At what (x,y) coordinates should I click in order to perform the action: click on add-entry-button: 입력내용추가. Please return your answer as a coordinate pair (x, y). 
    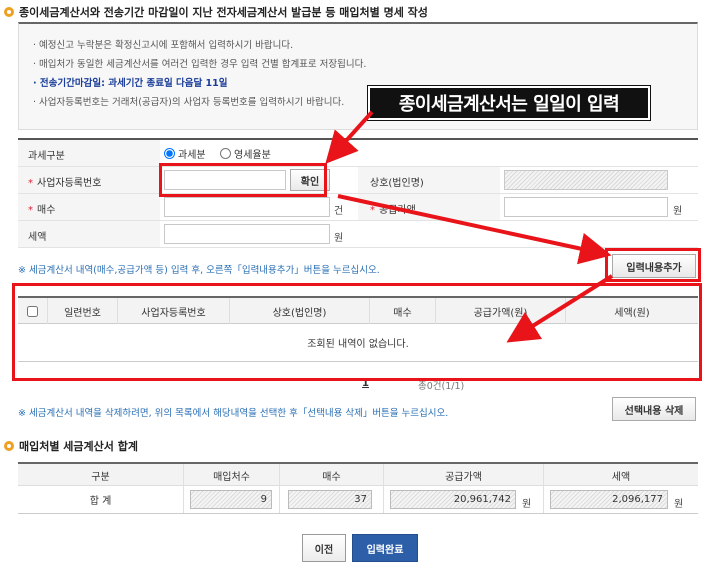
    Looking at the image, I should click on (654, 266).